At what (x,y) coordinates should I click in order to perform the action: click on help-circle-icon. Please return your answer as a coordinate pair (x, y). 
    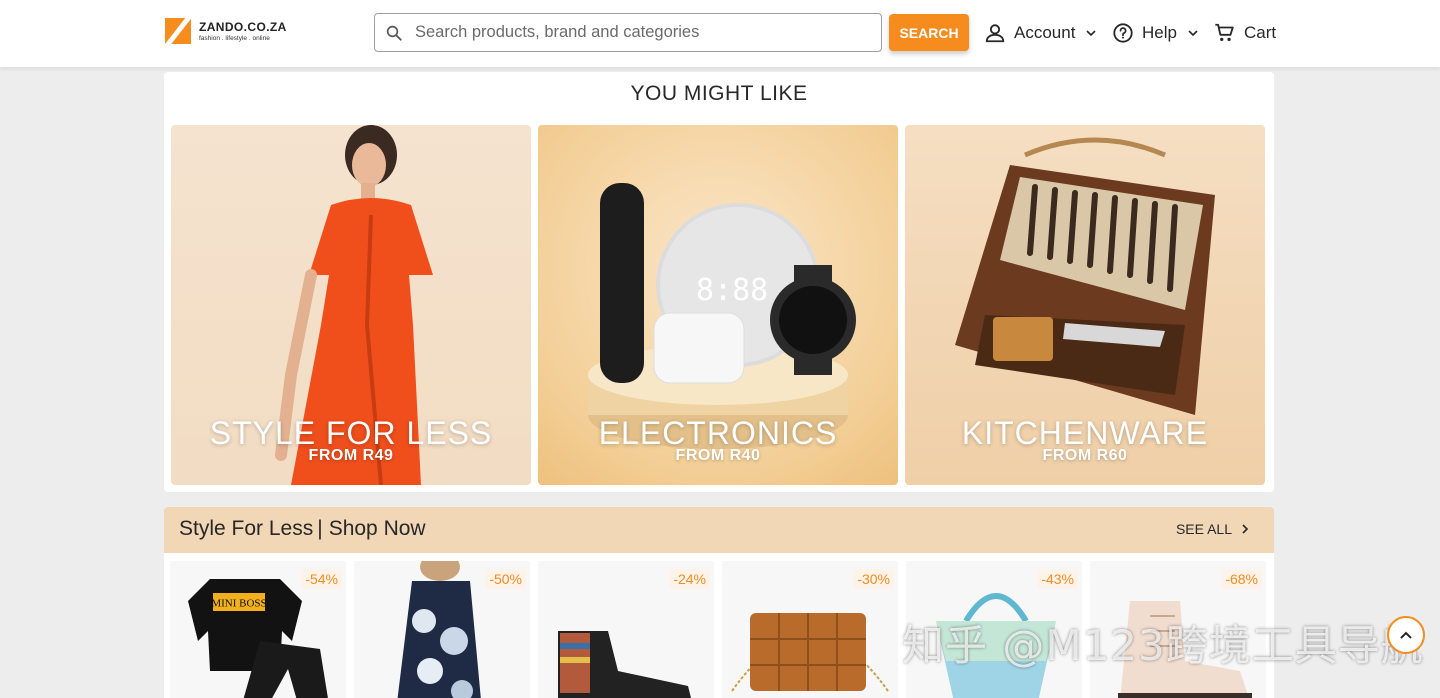
    Looking at the image, I should click on (1123, 33).